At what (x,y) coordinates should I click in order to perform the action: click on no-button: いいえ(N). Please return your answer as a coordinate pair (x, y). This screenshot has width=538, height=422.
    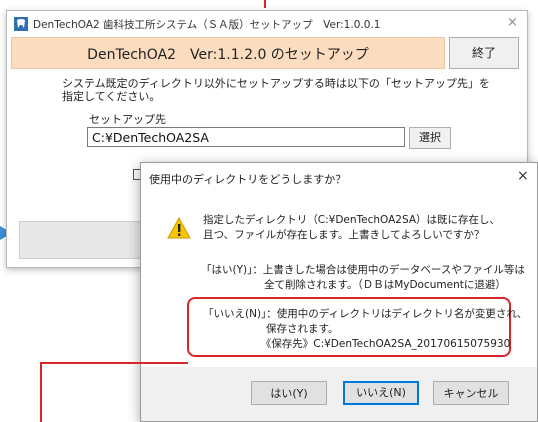
    Looking at the image, I should click on (381, 393).